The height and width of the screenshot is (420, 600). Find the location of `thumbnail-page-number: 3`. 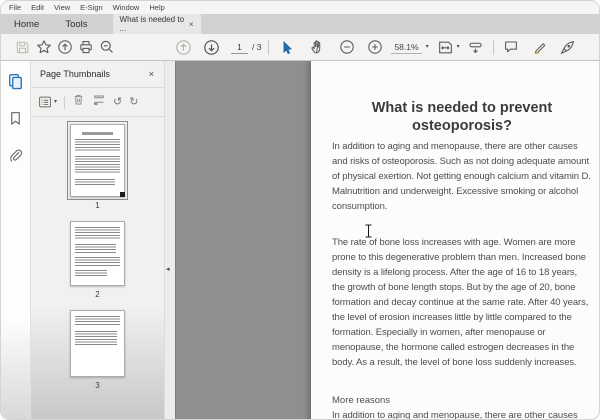

thumbnail-page-number: 3 is located at coordinates (97, 385).